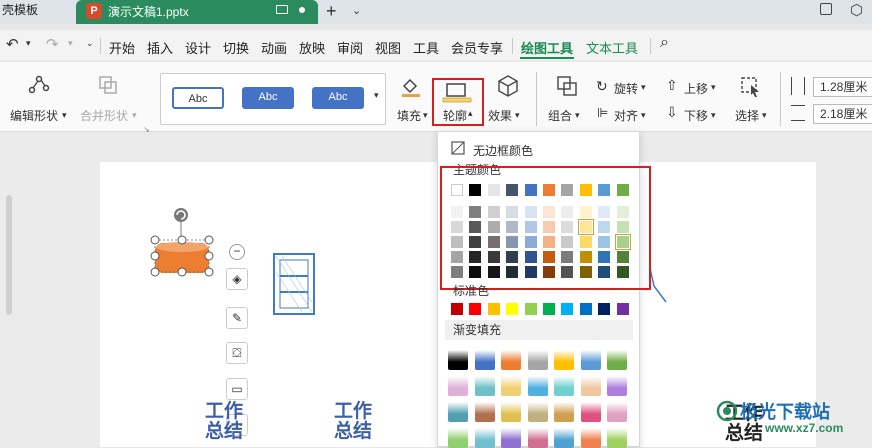 The height and width of the screenshot is (448, 872). Describe the element at coordinates (517, 115) in the screenshot. I see `effects-dropdown-icon: ▾` at that location.